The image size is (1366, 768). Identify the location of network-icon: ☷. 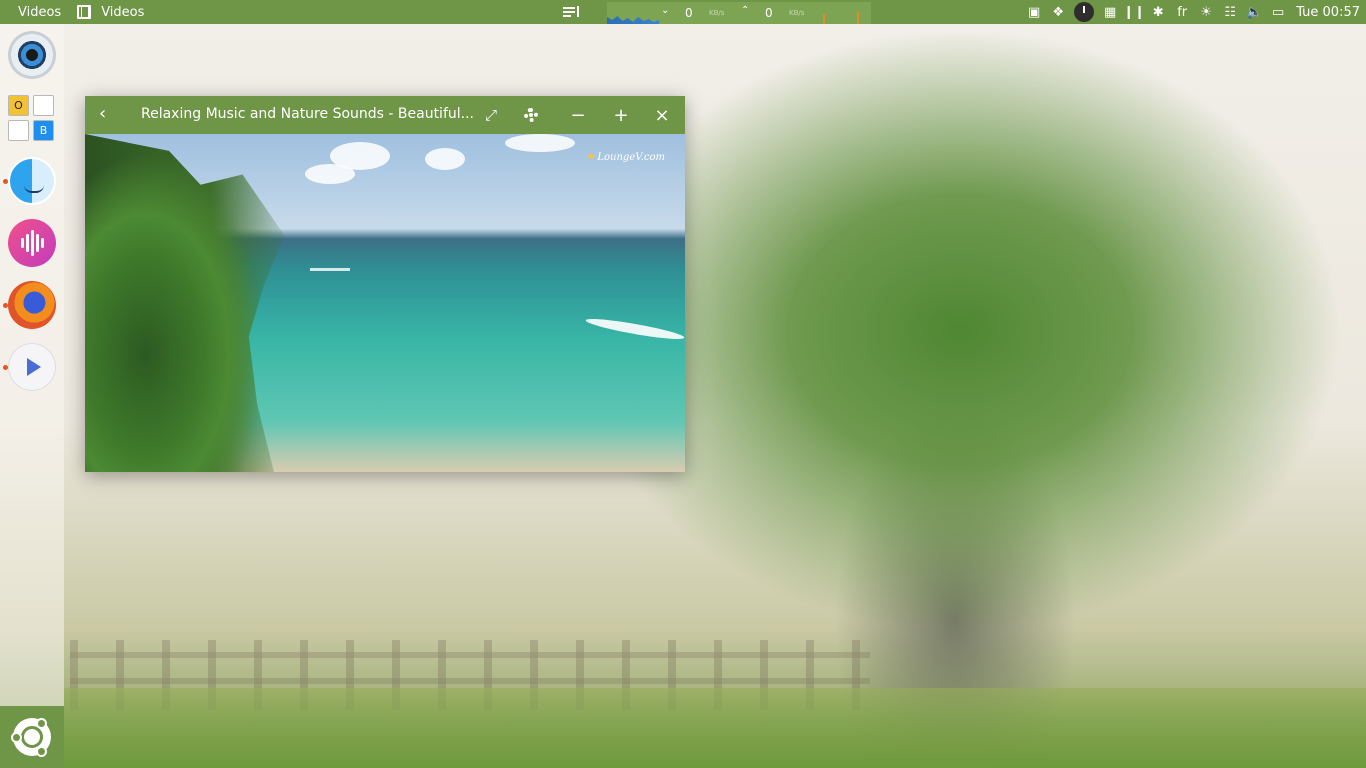
(1230, 12).